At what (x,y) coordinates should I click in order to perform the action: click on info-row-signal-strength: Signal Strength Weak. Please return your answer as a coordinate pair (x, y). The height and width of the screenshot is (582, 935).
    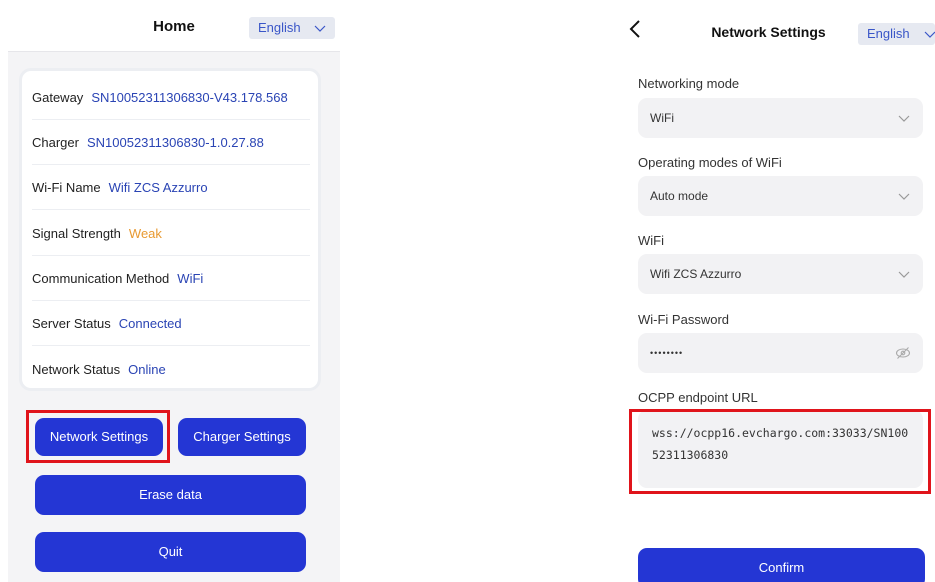
    Looking at the image, I should click on (171, 233).